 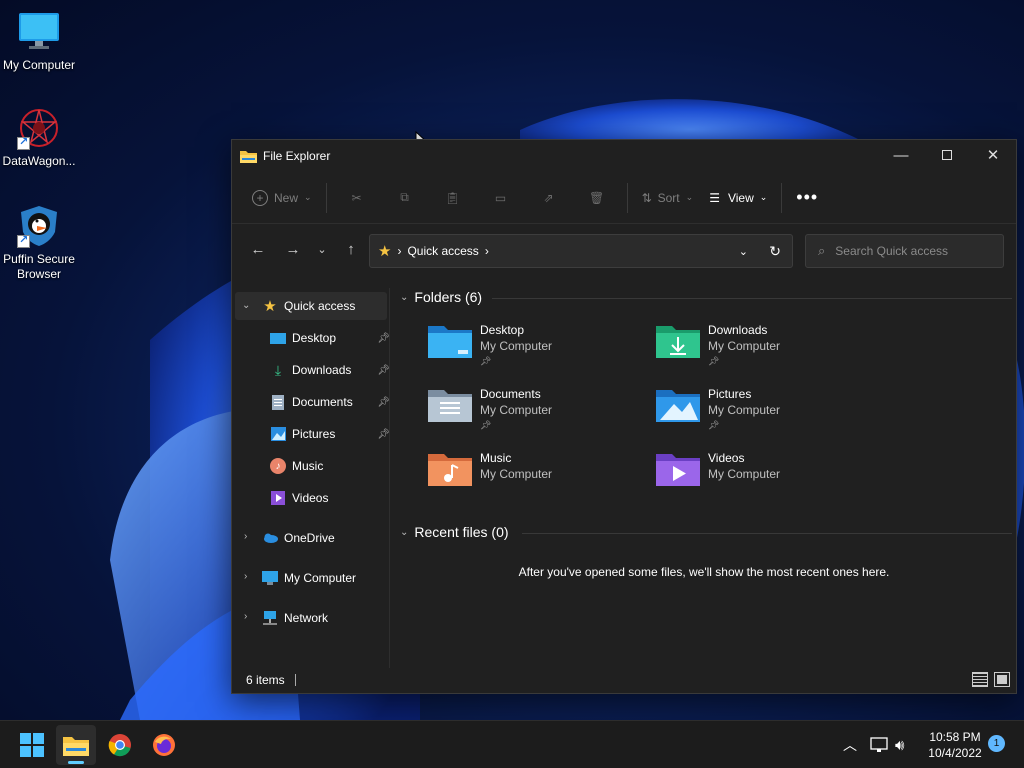 I want to click on breadcrumb-quick-access: Quick access, so click(x=442, y=251).